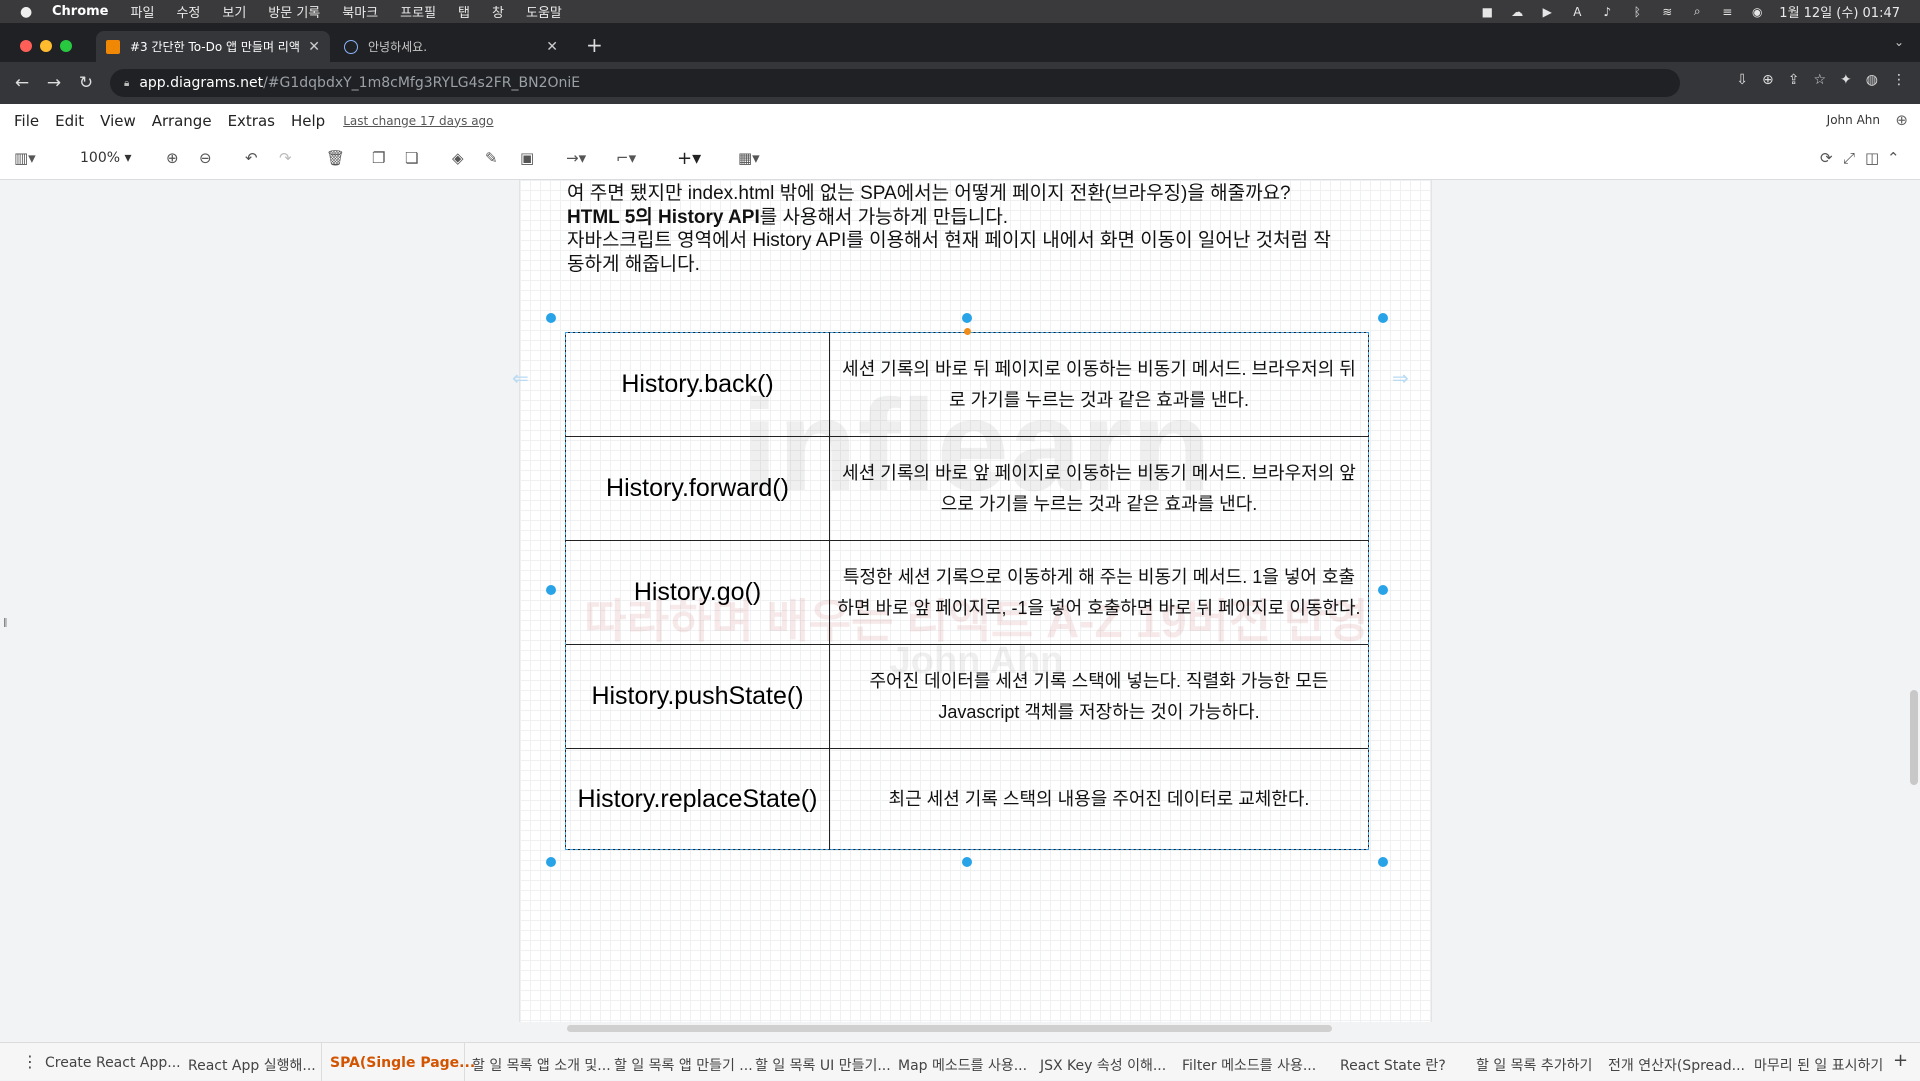 The width and height of the screenshot is (1920, 1081). I want to click on bluetooth-icon: ᛒ, so click(1637, 12).